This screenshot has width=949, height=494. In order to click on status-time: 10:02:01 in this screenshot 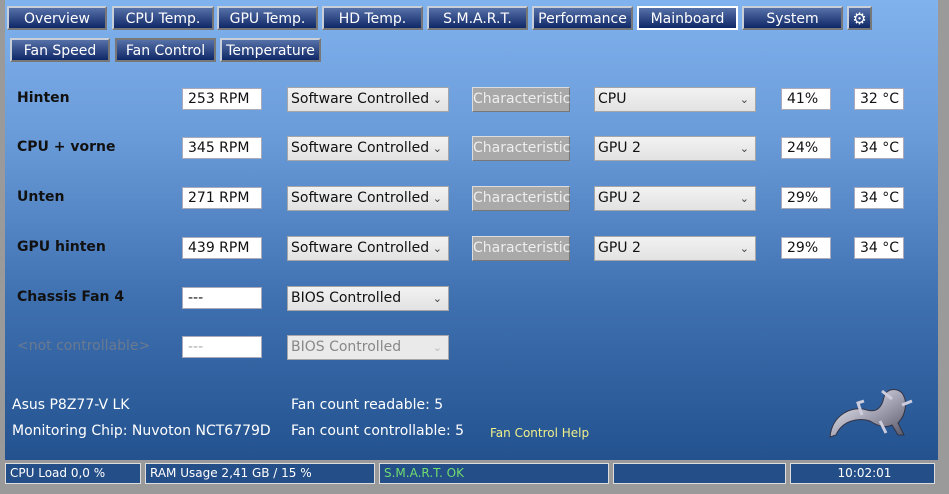, I will do `click(862, 473)`.